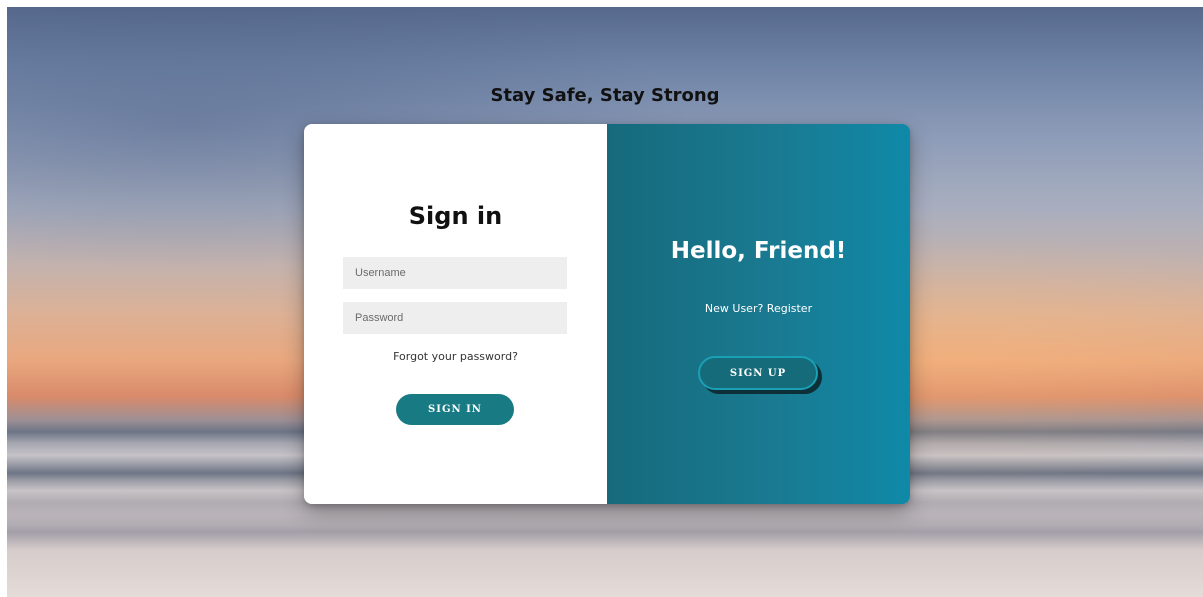 The height and width of the screenshot is (597, 1203). I want to click on hello-title: Hello, Friend!, so click(758, 251).